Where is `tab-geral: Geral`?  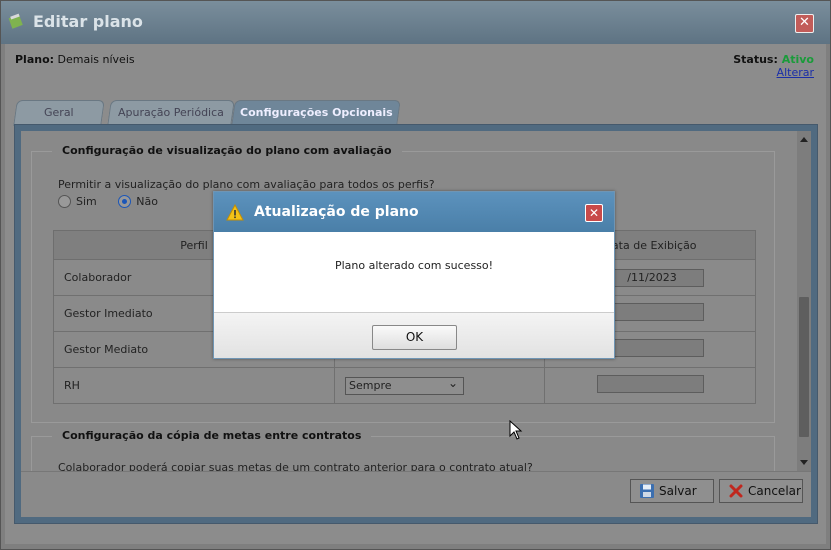 tab-geral: Geral is located at coordinates (59, 113).